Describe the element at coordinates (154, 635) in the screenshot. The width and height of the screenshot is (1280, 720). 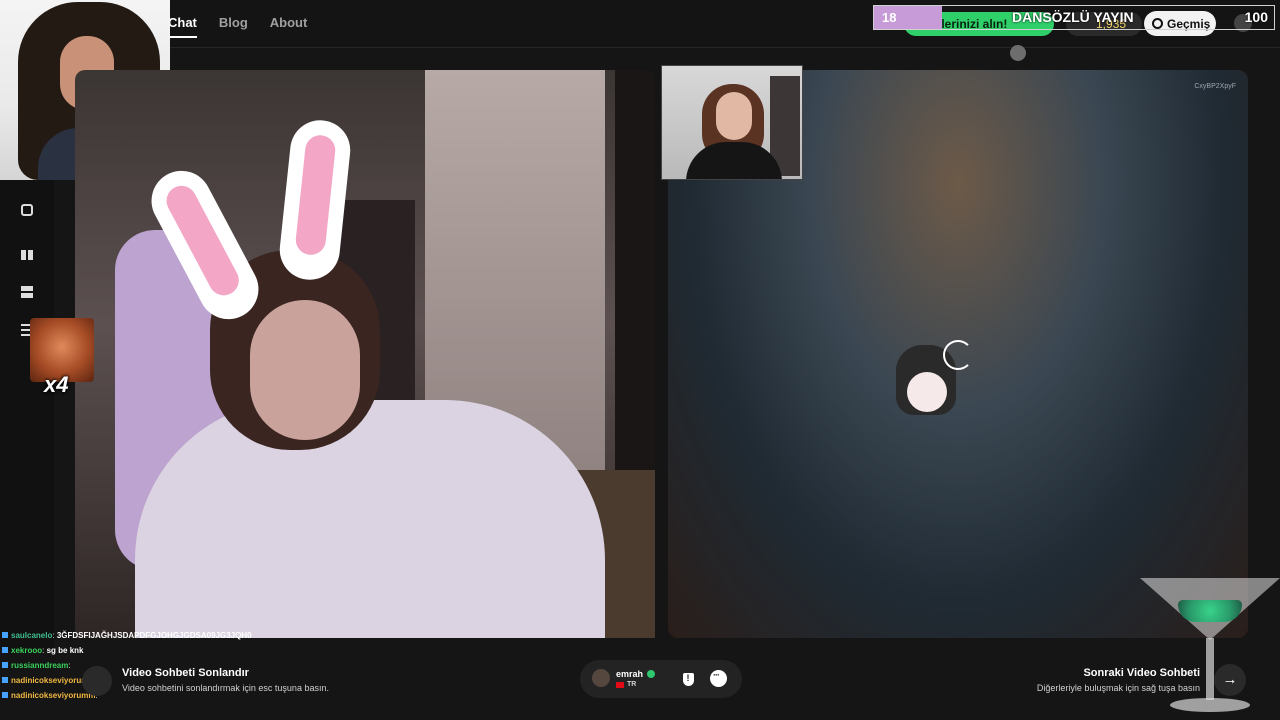
I see `chat-text: 3ĞFDSFIJAĞHJSDAPDFGJOHGJGDSA09JG3JQH0` at that location.